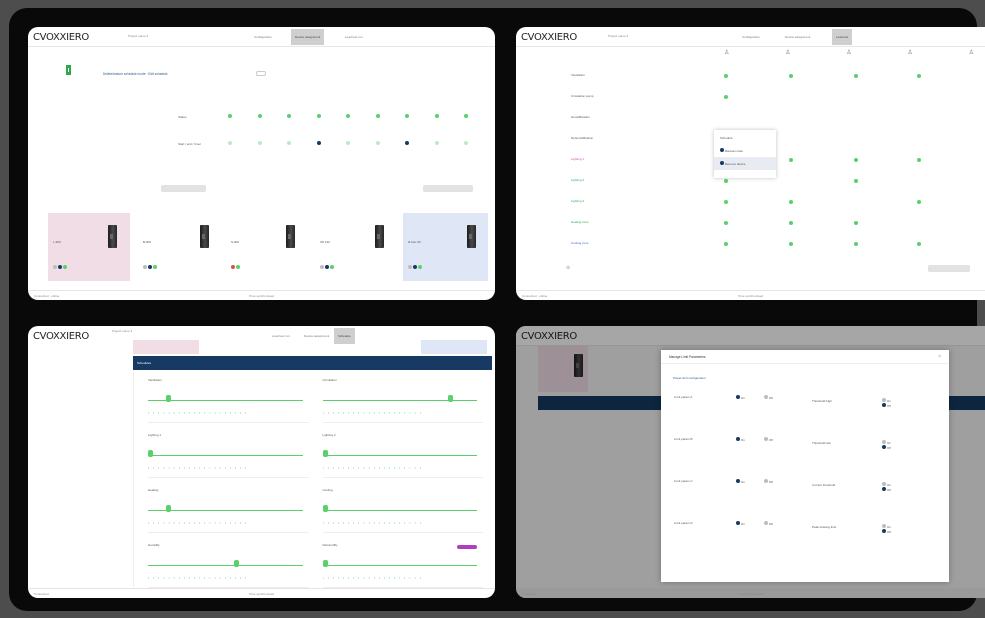 The height and width of the screenshot is (618, 985). Describe the element at coordinates (745, 137) in the screenshot. I see `menu-item-schedule: Schedule` at that location.